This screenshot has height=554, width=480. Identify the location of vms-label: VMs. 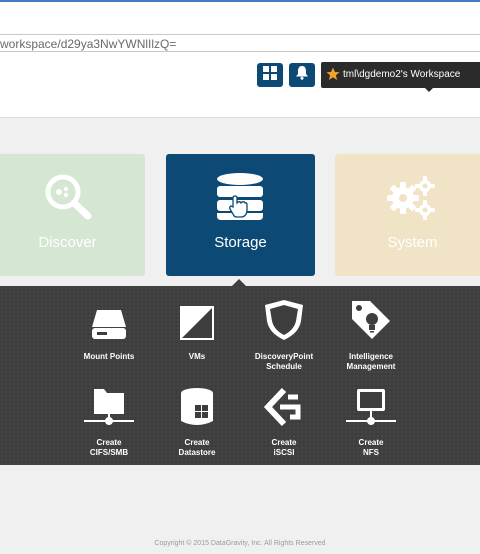
(197, 356).